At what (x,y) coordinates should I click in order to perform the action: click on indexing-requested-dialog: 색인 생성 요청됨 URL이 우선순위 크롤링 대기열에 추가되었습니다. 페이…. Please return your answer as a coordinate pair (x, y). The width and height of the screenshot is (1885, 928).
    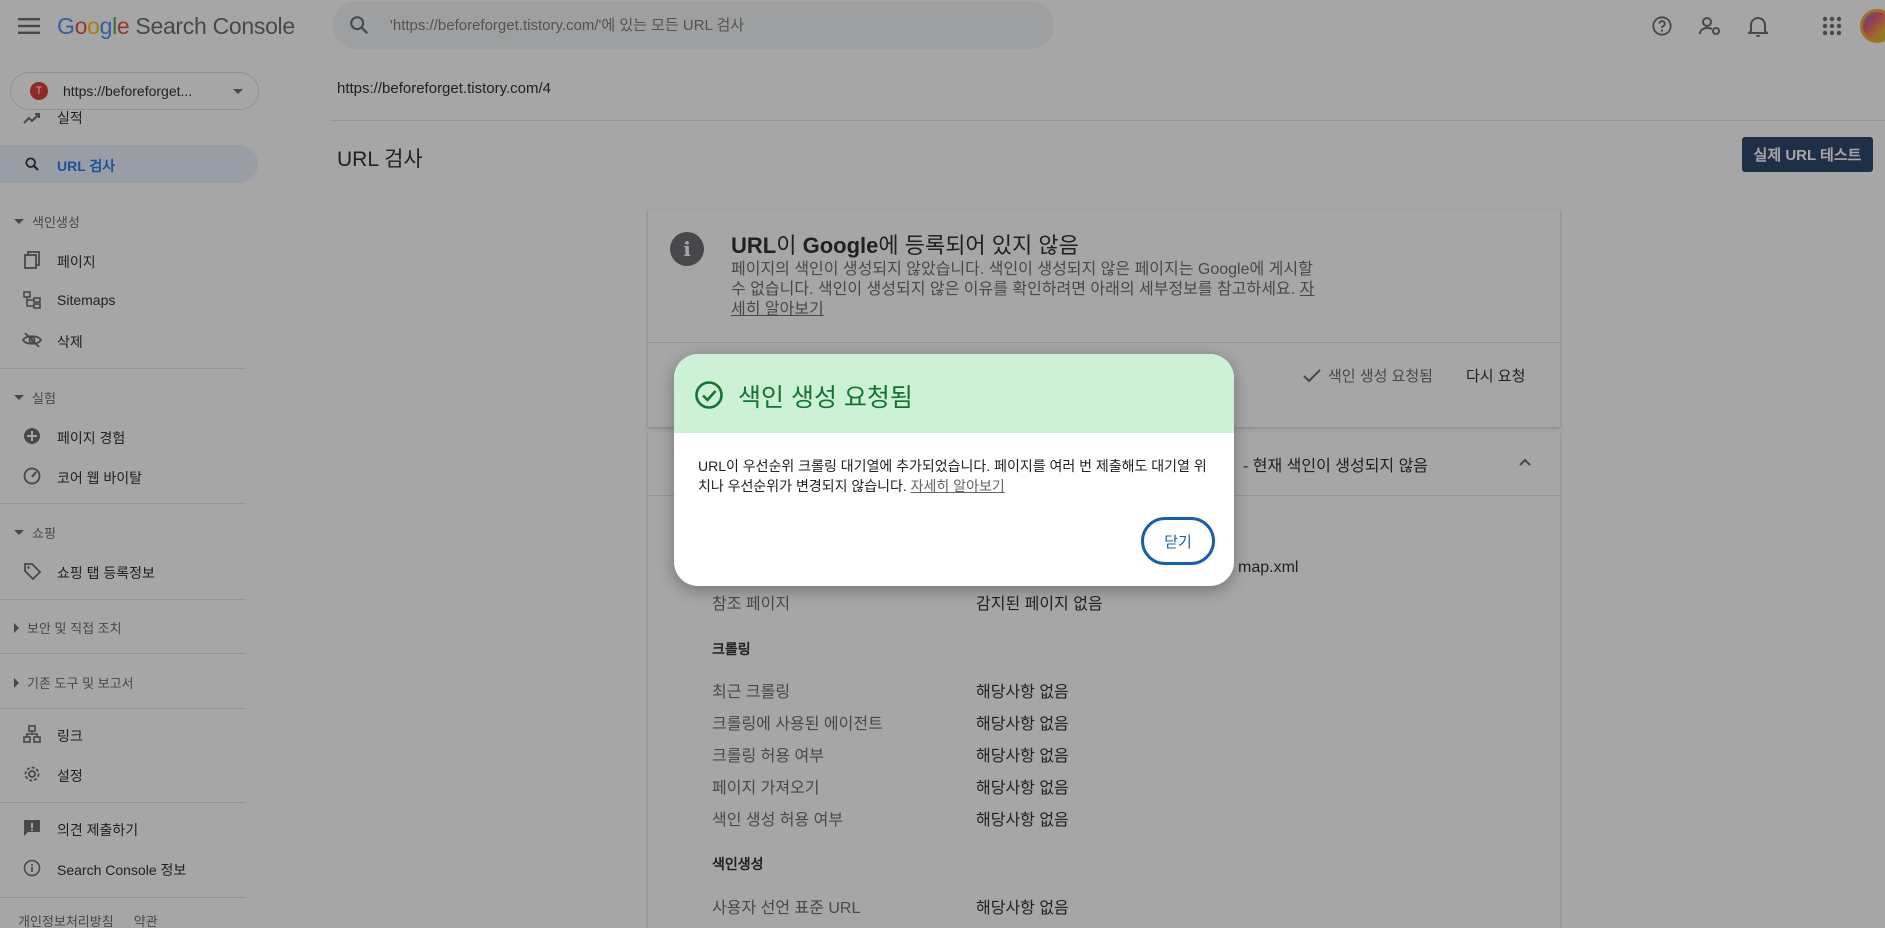
    Looking at the image, I should click on (954, 470).